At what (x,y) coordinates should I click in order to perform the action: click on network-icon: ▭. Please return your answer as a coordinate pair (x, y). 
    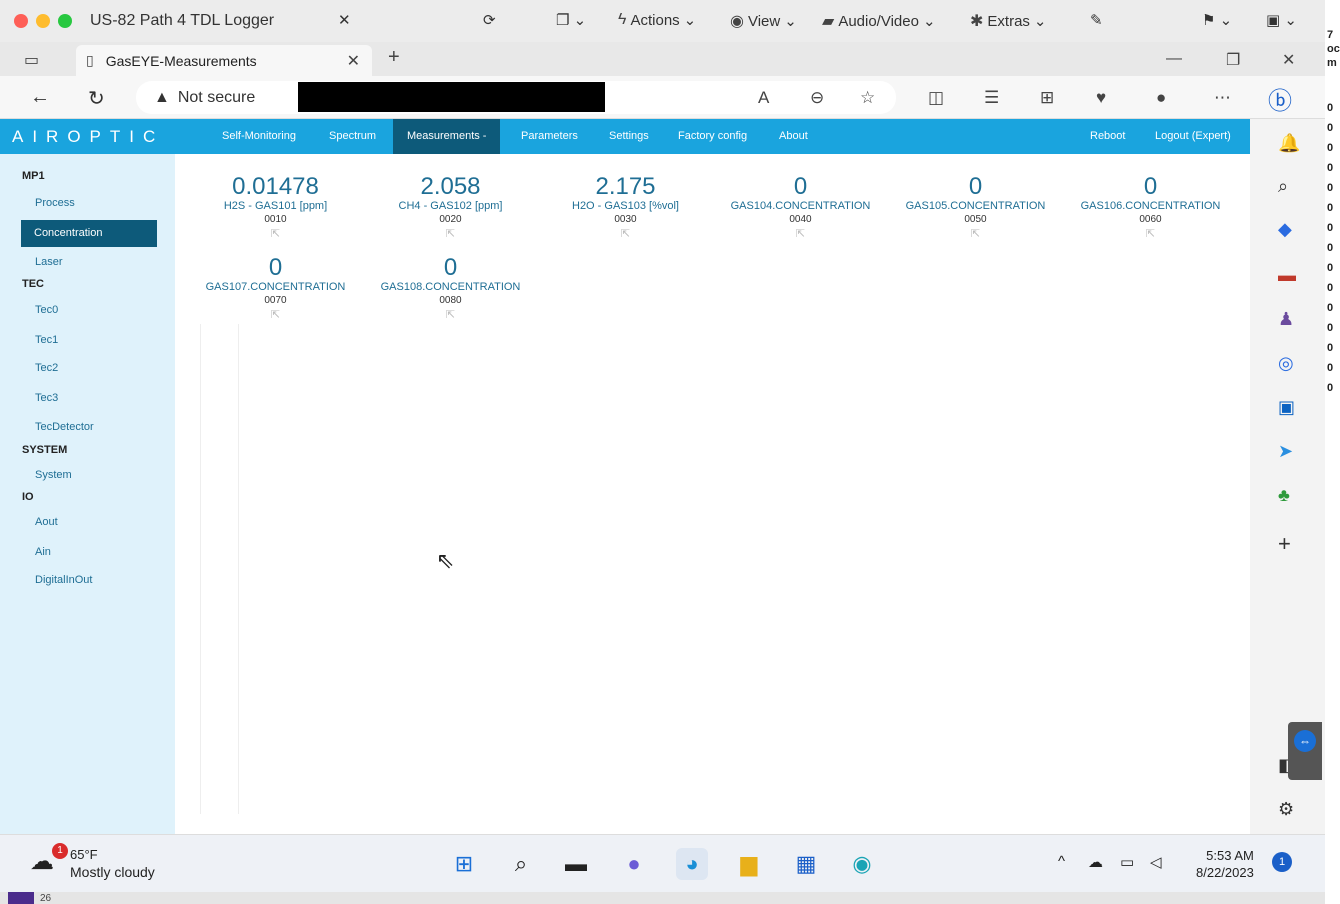
    Looking at the image, I should click on (1127, 862).